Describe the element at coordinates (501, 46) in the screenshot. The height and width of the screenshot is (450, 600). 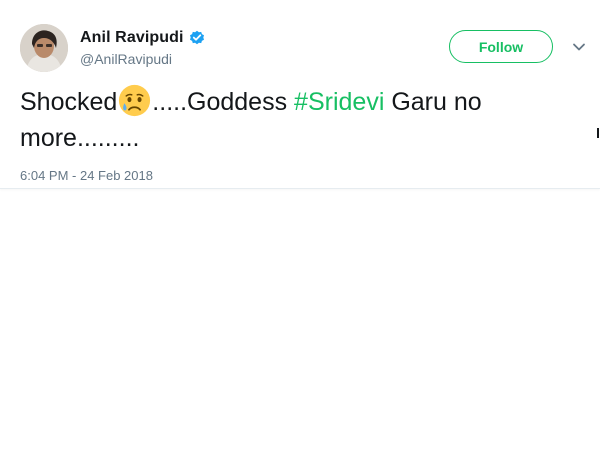
I see `follow-button: Follow` at that location.